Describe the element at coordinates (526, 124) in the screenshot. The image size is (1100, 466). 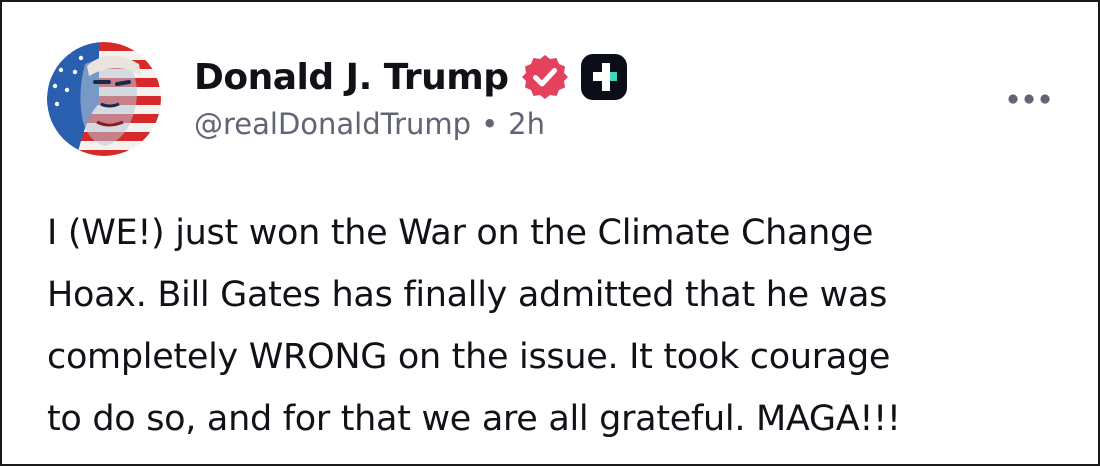
I see `post-timestamp: 2h` at that location.